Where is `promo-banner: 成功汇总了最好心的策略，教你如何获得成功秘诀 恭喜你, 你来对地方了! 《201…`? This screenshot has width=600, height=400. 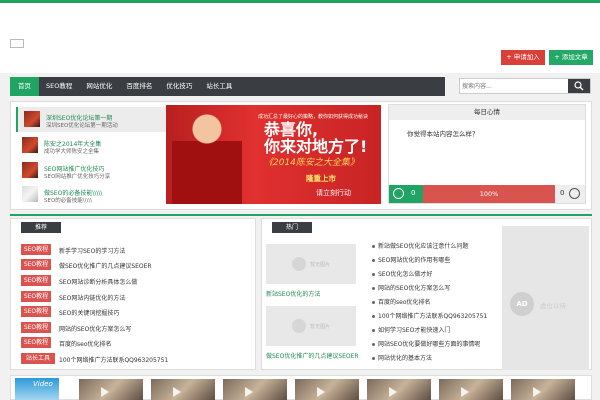 promo-banner: 成功汇总了最好心的策略，教你如何获得成功秘诀 恭喜你, 你来对地方了! 《201… is located at coordinates (273, 154).